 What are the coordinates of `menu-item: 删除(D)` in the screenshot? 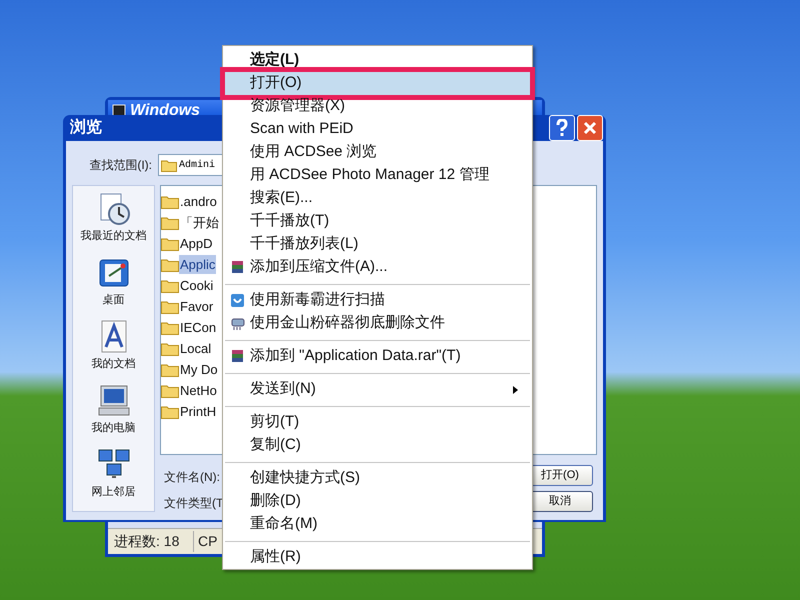 It's located at (377, 501).